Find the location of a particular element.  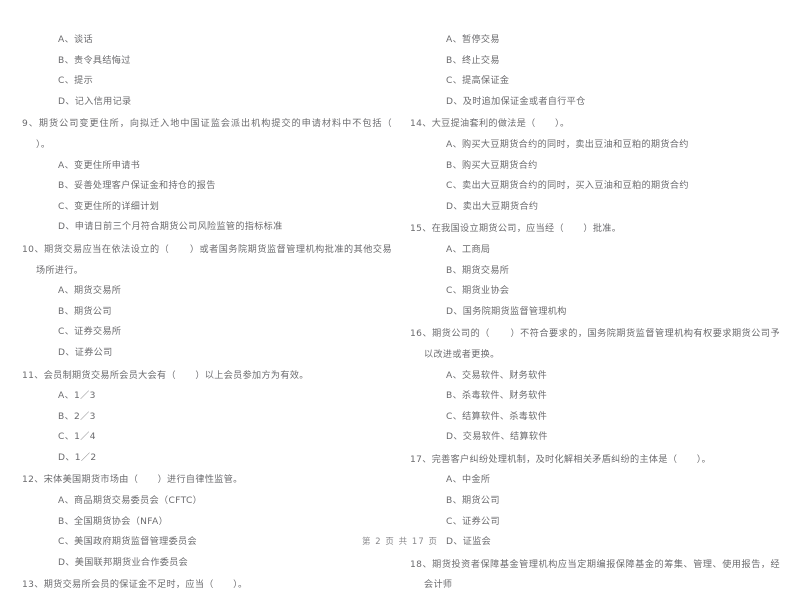

question-text: 宋体美国期货市场由（ ）进行自律性监管。 is located at coordinates (143, 480).